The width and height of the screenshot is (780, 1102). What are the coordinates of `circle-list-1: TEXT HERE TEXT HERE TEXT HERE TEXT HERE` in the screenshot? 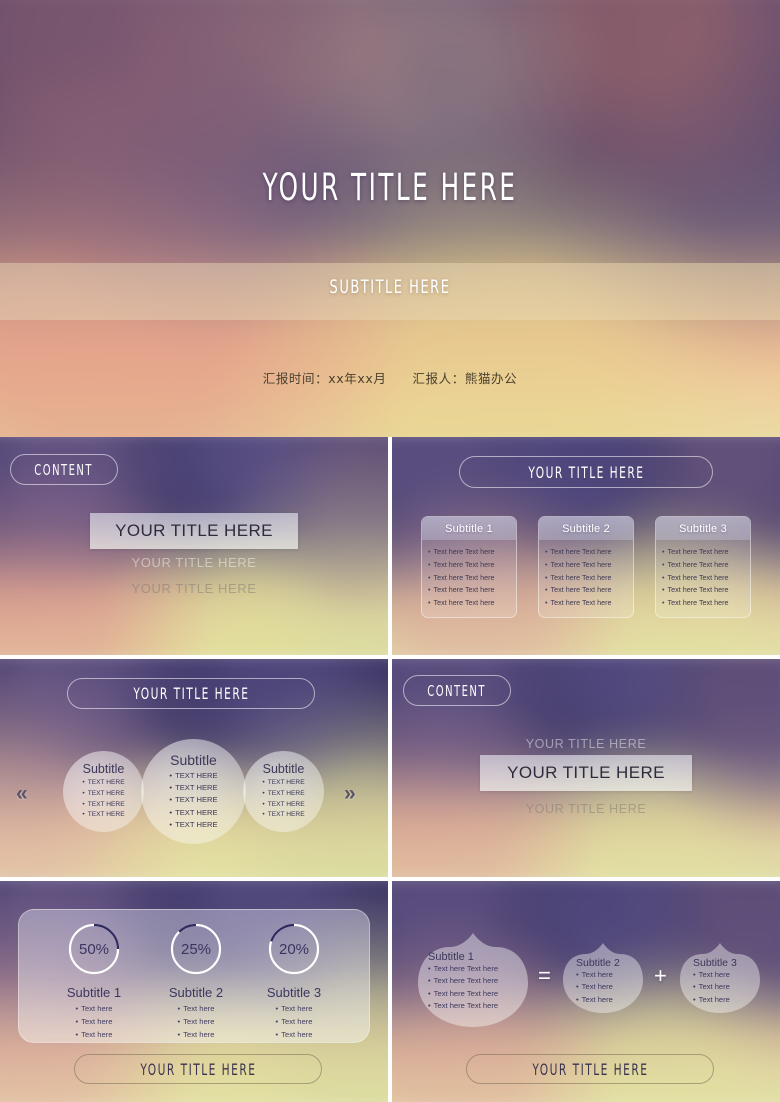 It's located at (103, 799).